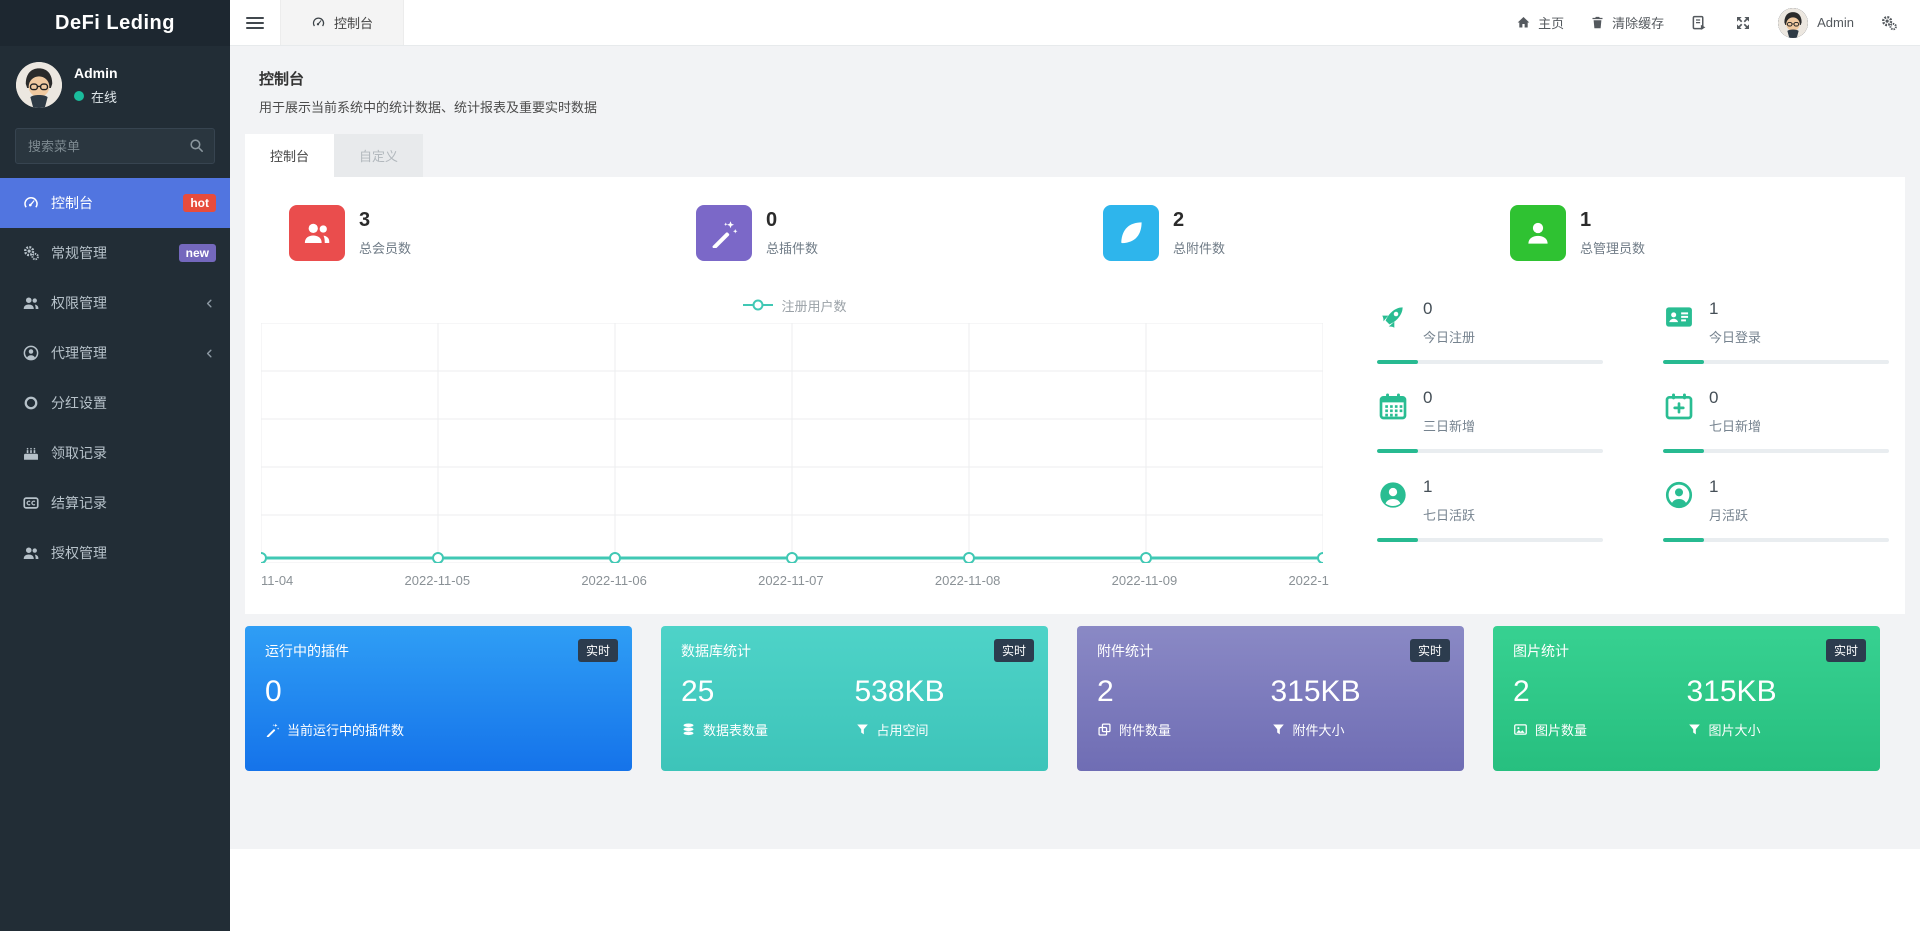  Describe the element at coordinates (197, 253) in the screenshot. I see `new-badge: new` at that location.